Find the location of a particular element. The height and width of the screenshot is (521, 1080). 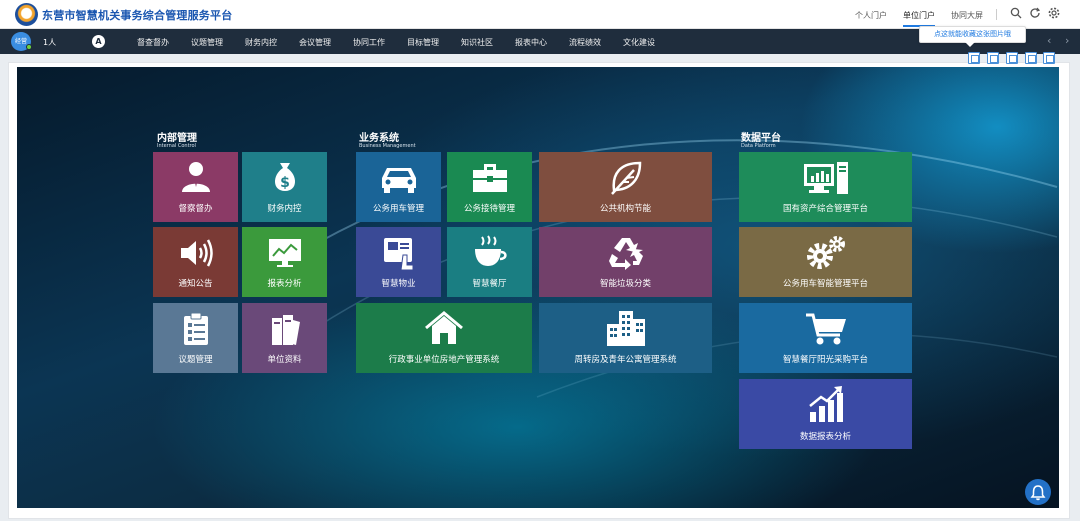

tile-label: 财务内控 is located at coordinates (284, 209).